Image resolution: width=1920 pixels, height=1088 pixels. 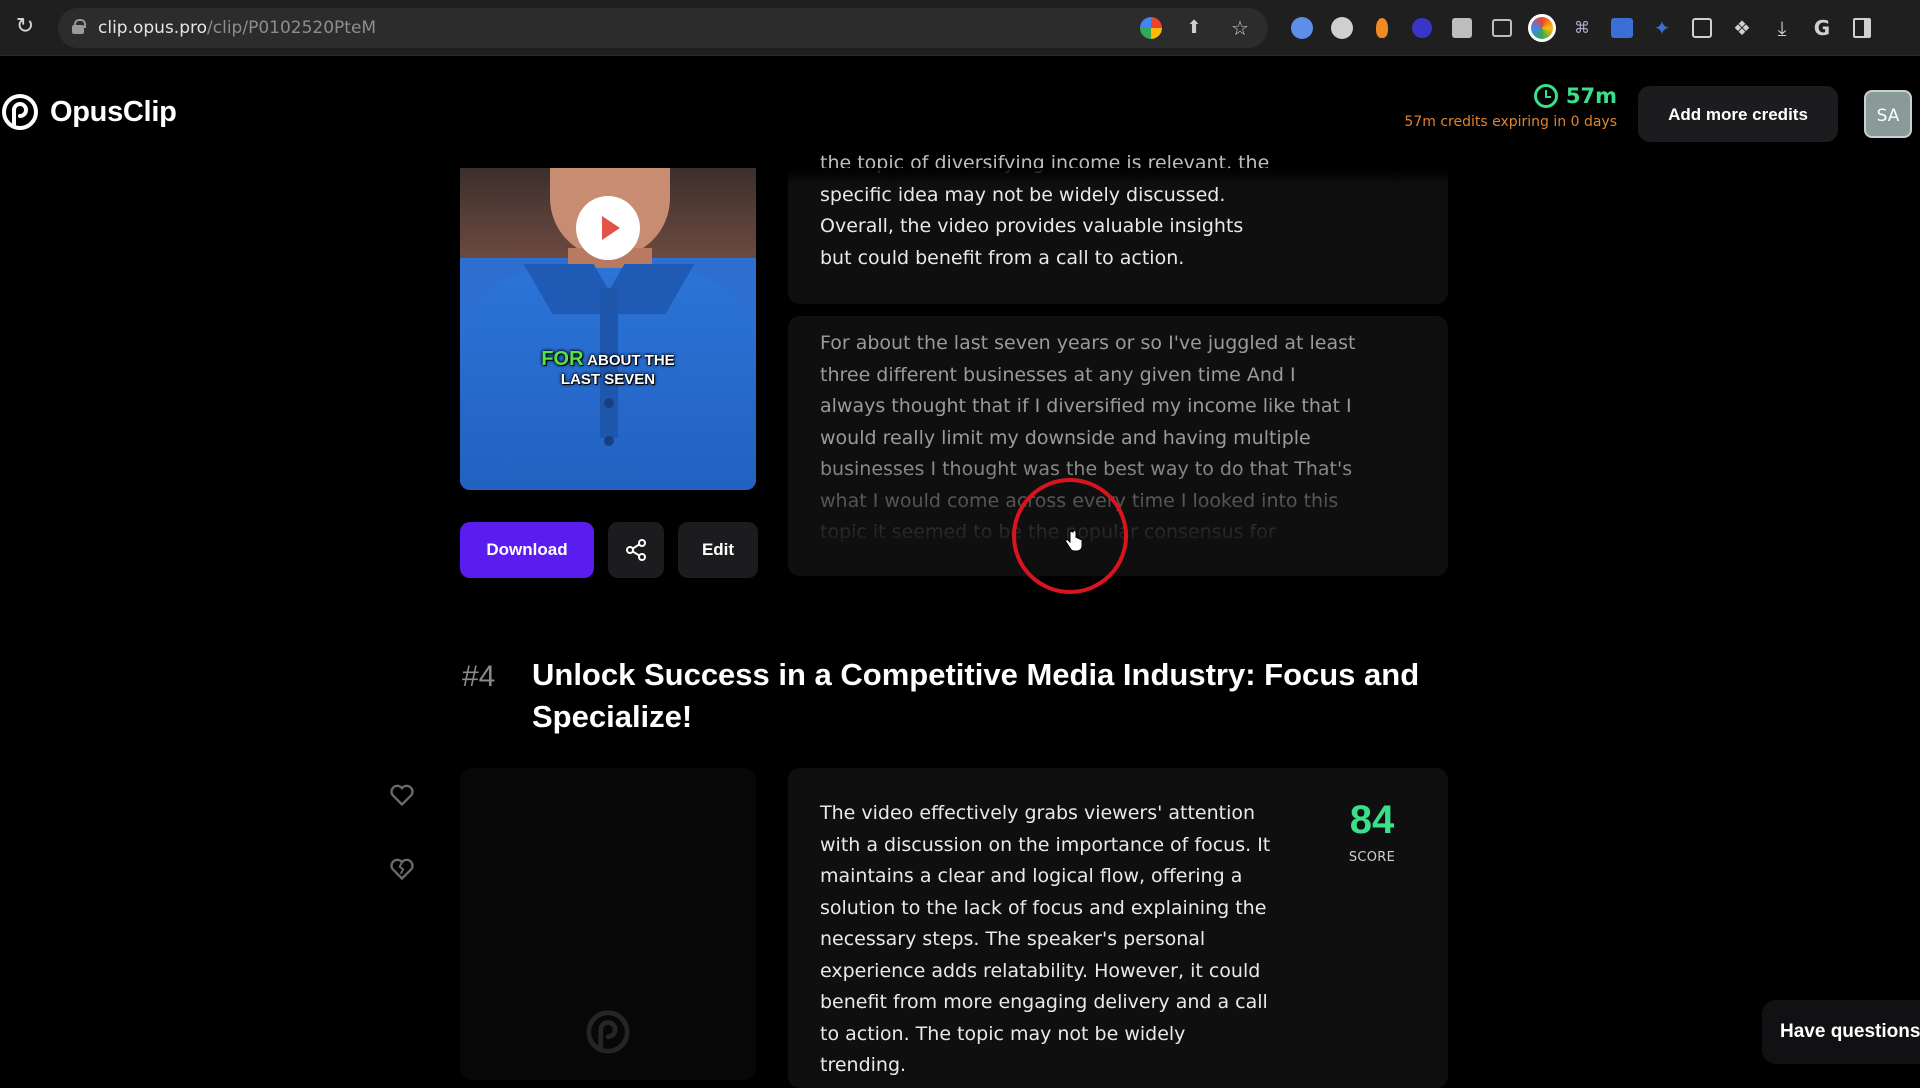 I want to click on clip-thumbnail-loading, so click(x=608, y=924).